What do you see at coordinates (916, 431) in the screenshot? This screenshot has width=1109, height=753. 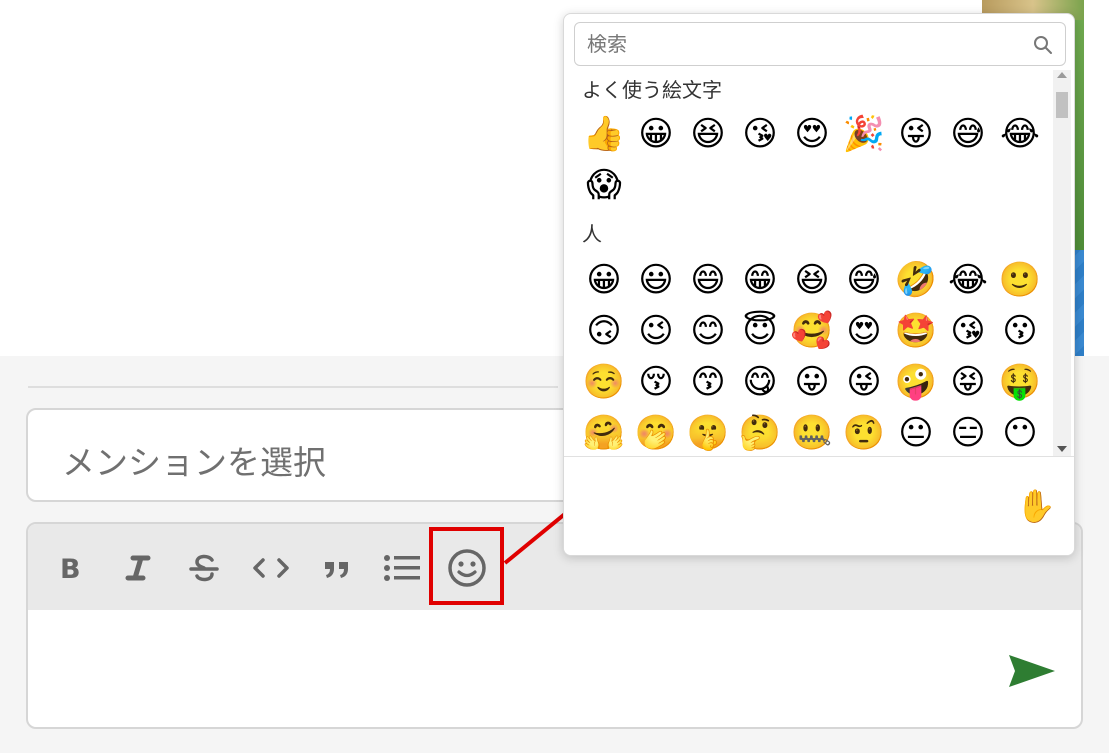 I see `emoji-item: 😐` at bounding box center [916, 431].